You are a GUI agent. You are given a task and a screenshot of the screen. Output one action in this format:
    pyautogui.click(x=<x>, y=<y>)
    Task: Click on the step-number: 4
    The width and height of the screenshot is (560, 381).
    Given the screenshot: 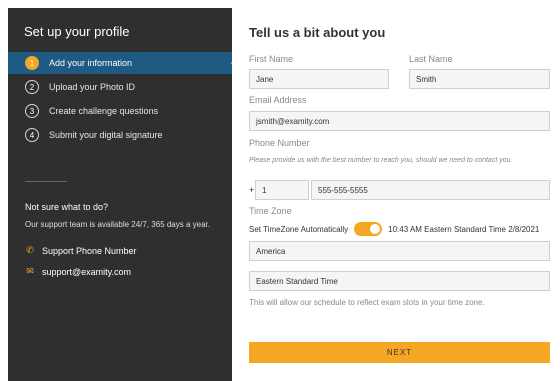 What is the action you would take?
    pyautogui.click(x=32, y=135)
    